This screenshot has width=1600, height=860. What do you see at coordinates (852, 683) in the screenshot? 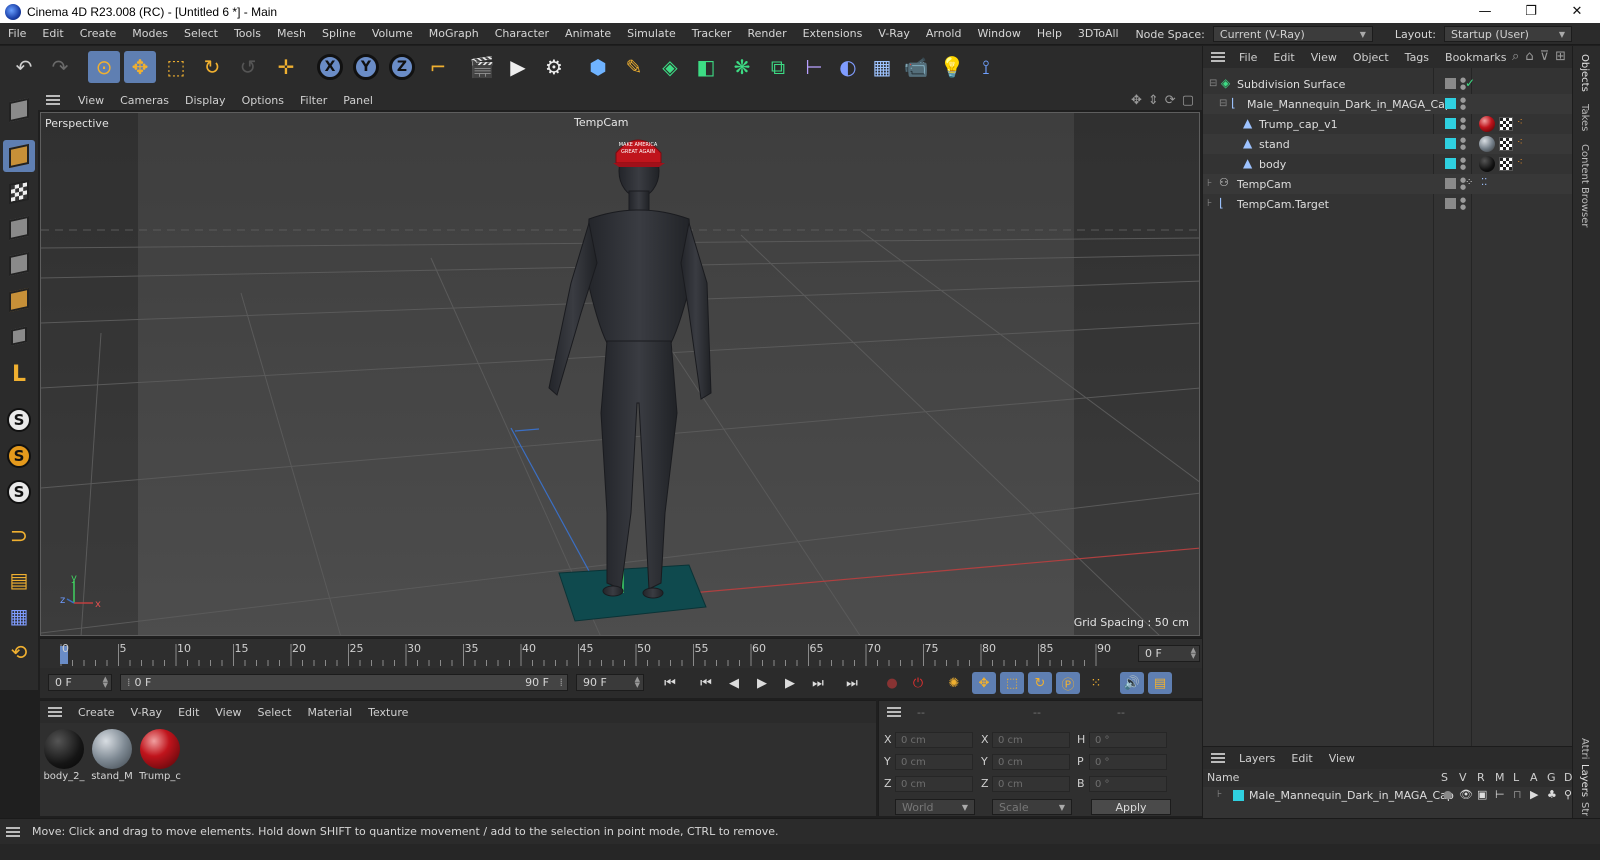
I see `go-to-end-button: ⏭` at bounding box center [852, 683].